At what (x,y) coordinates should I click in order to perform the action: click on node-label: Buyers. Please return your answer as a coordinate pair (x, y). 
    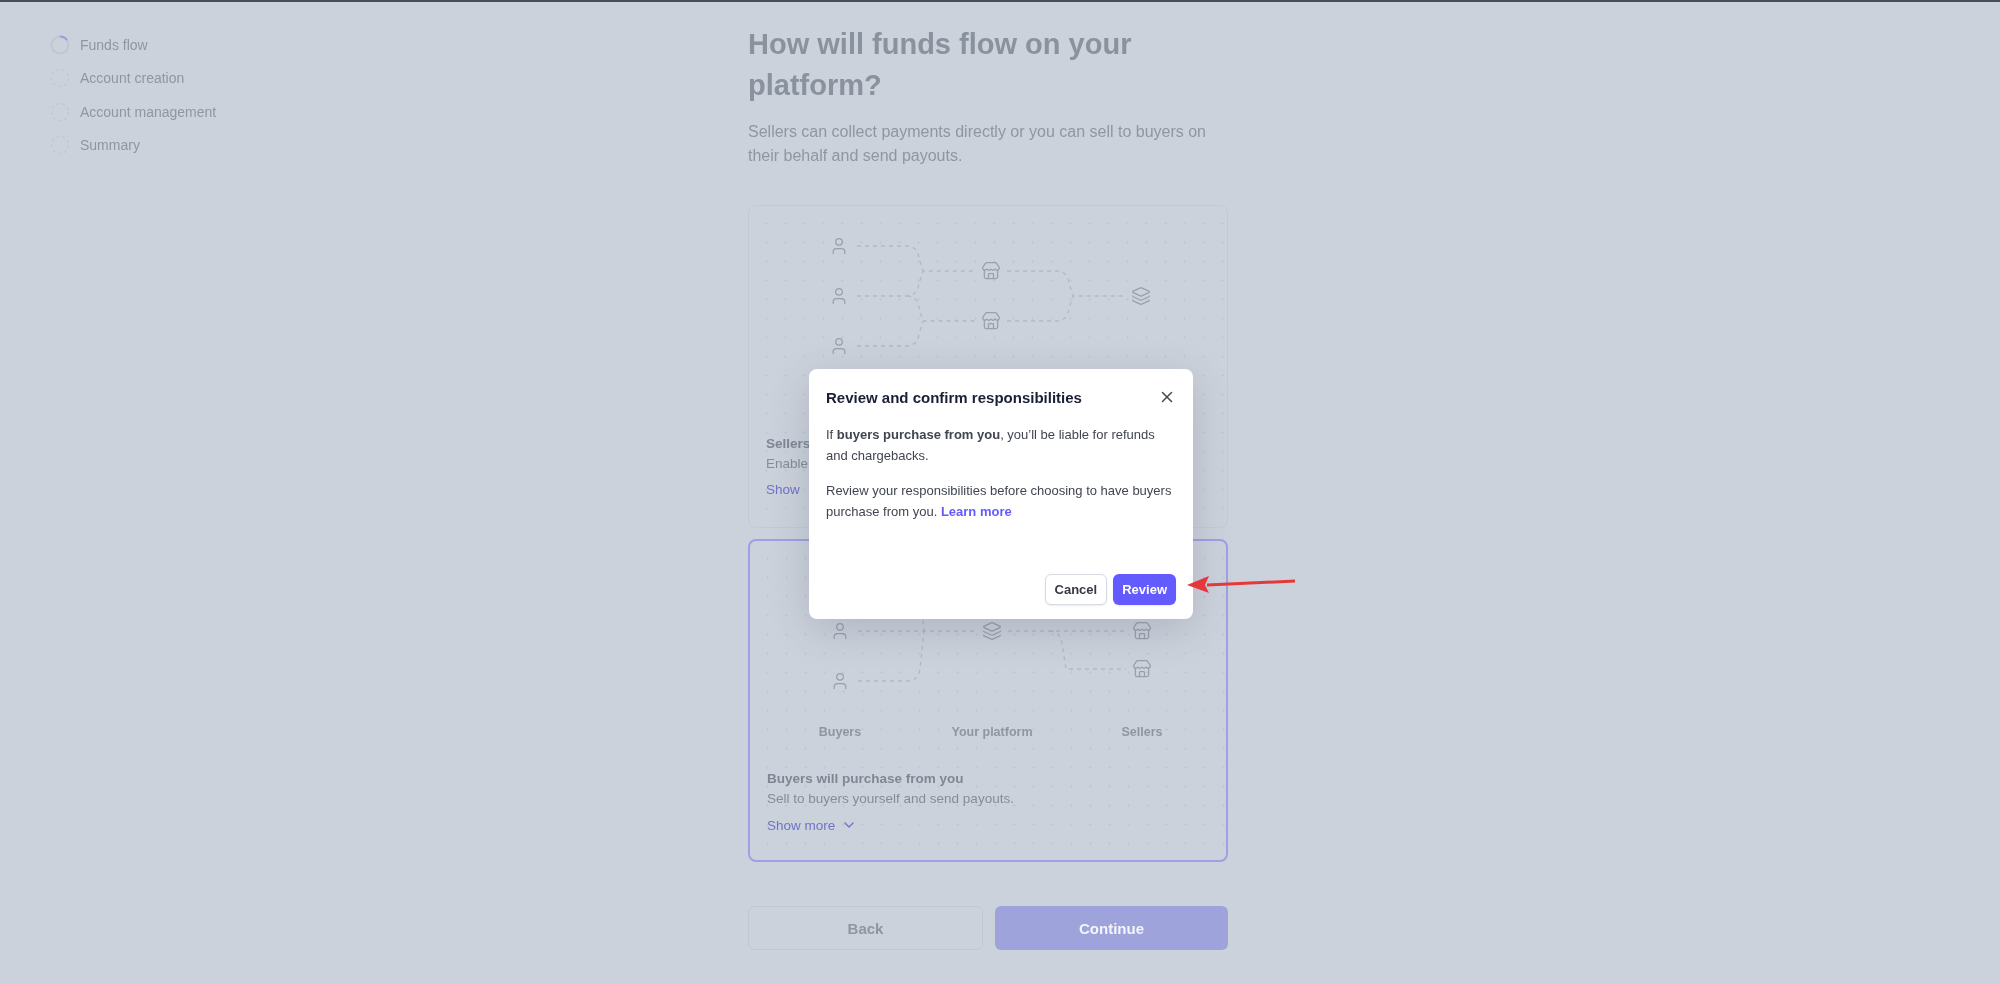
    Looking at the image, I should click on (840, 732).